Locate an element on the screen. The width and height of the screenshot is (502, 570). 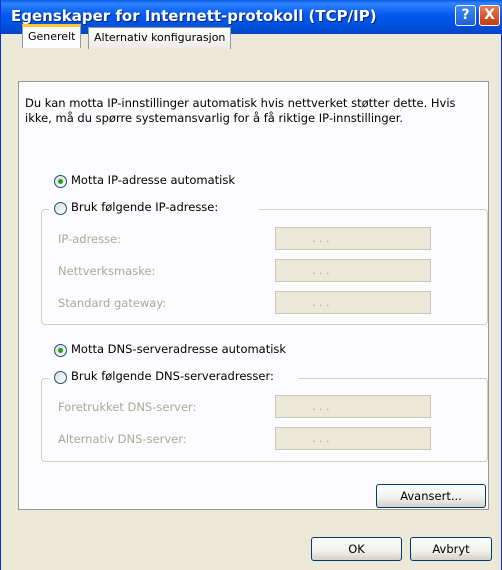
ip-auto-label: Motta IP-adresse automatisk is located at coordinates (153, 180).